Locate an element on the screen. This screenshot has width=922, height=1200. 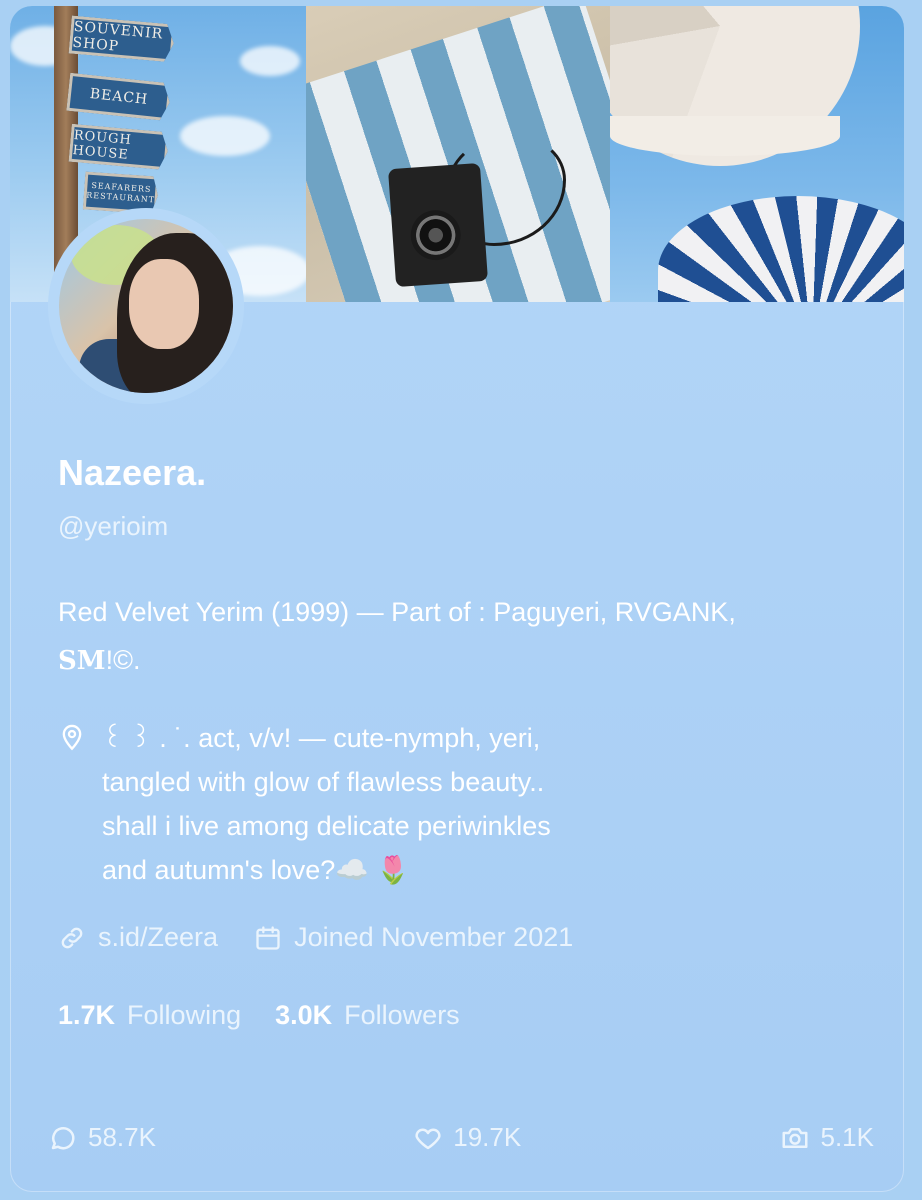
sign-beach: BEACH is located at coordinates (118, 97).